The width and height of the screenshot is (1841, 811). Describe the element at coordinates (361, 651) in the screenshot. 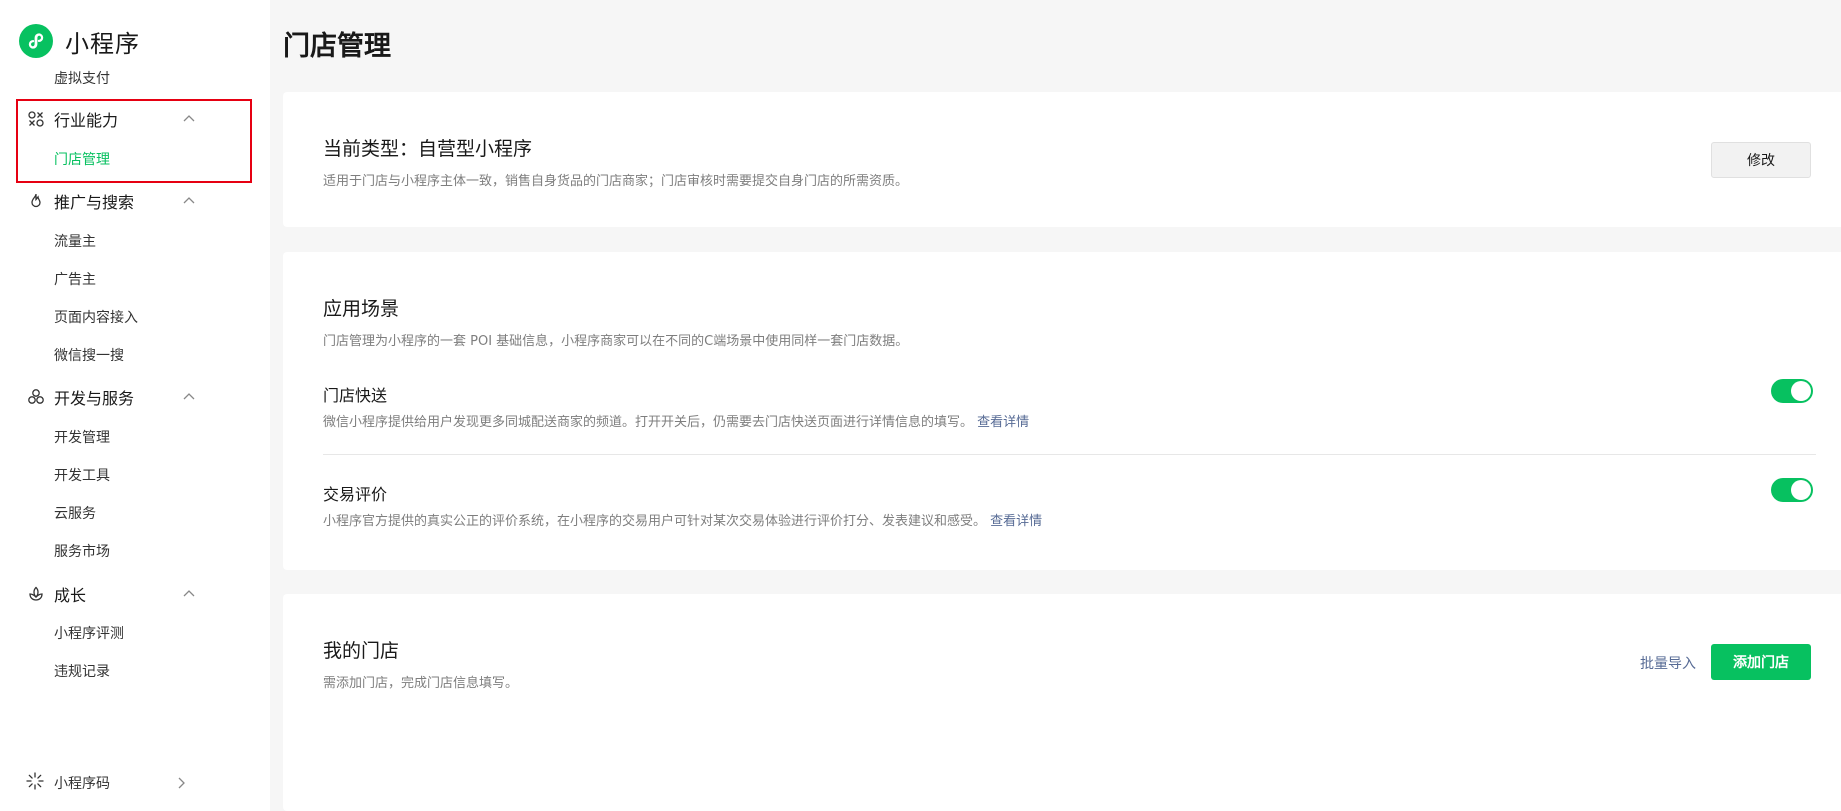

I see `my-stores-title: 我的门店` at that location.